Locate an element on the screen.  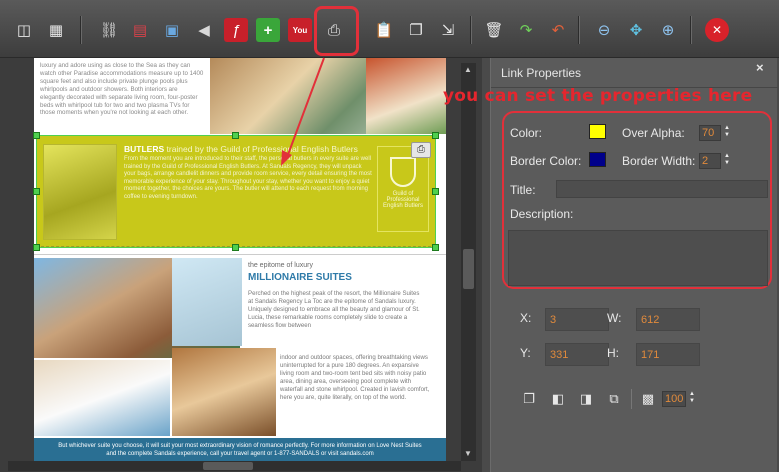
add-icon: + is located at coordinates (268, 30).